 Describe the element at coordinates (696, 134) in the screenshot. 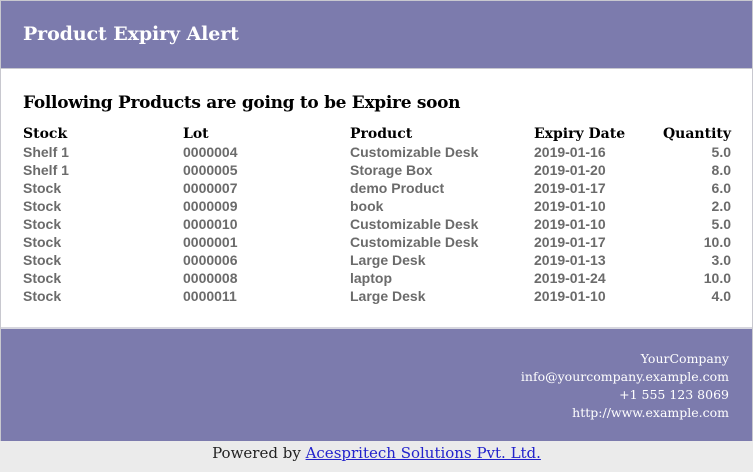

I see `column-header-quantity: Quantity` at that location.